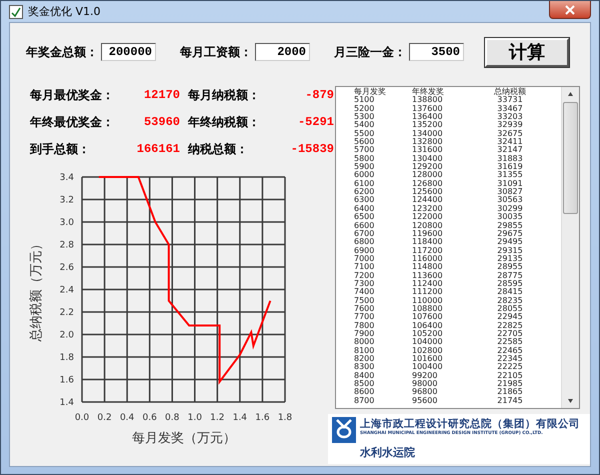 The image size is (600, 475). What do you see at coordinates (365, 150) in the screenshot?
I see `table-cell-text: 5700` at bounding box center [365, 150].